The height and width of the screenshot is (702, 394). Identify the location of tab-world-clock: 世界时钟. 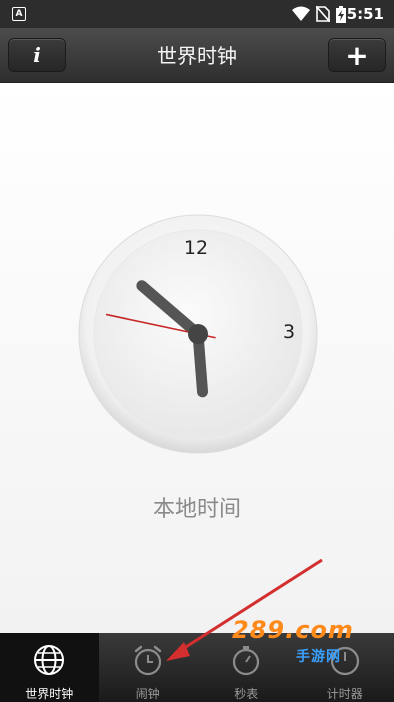
(49, 667).